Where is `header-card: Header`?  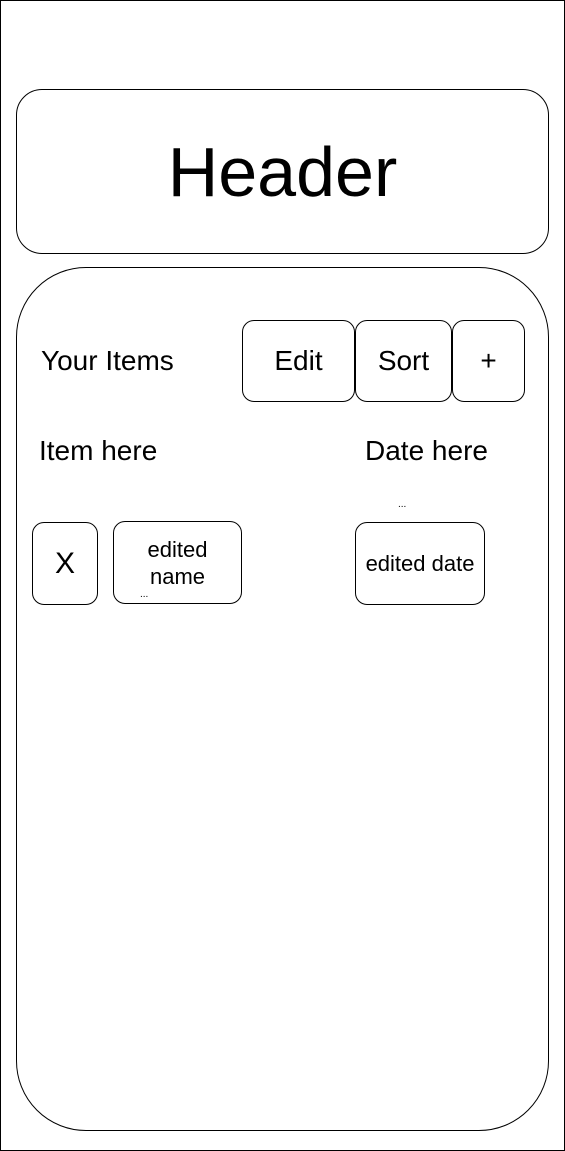 header-card: Header is located at coordinates (282, 171).